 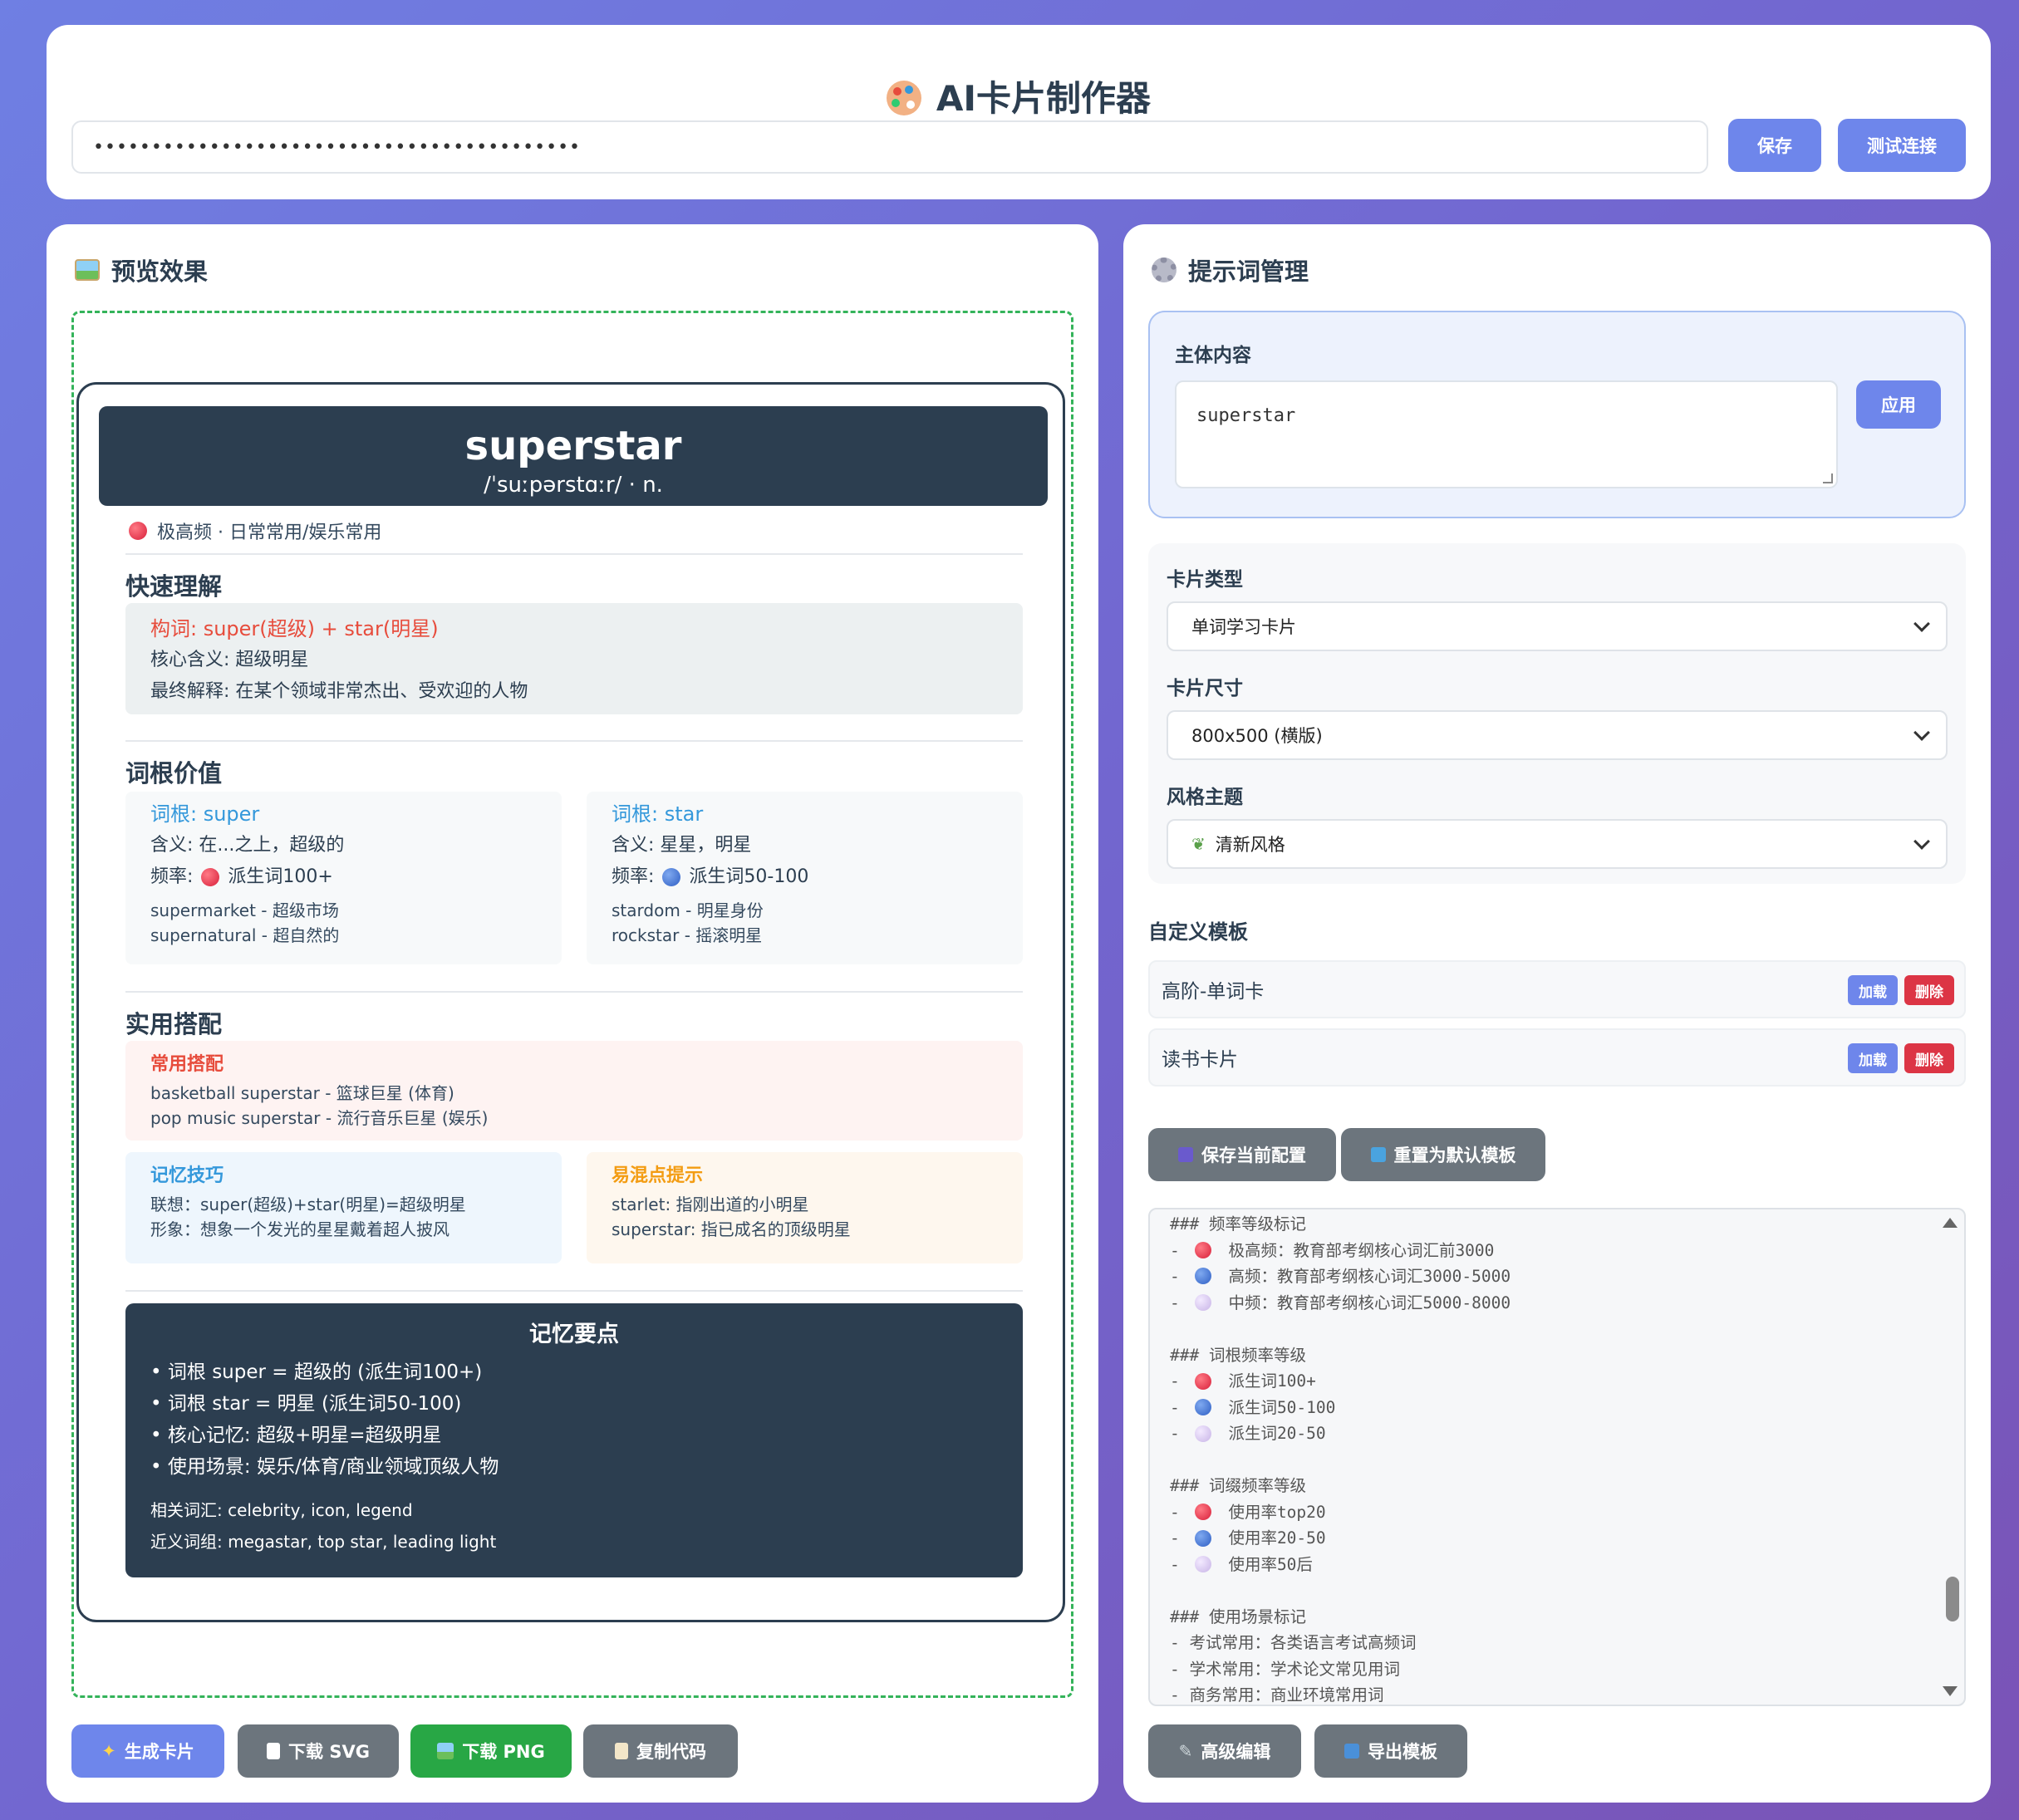 What do you see at coordinates (687, 935) in the screenshot?
I see `root-example: rockstar - 摇滚明星` at bounding box center [687, 935].